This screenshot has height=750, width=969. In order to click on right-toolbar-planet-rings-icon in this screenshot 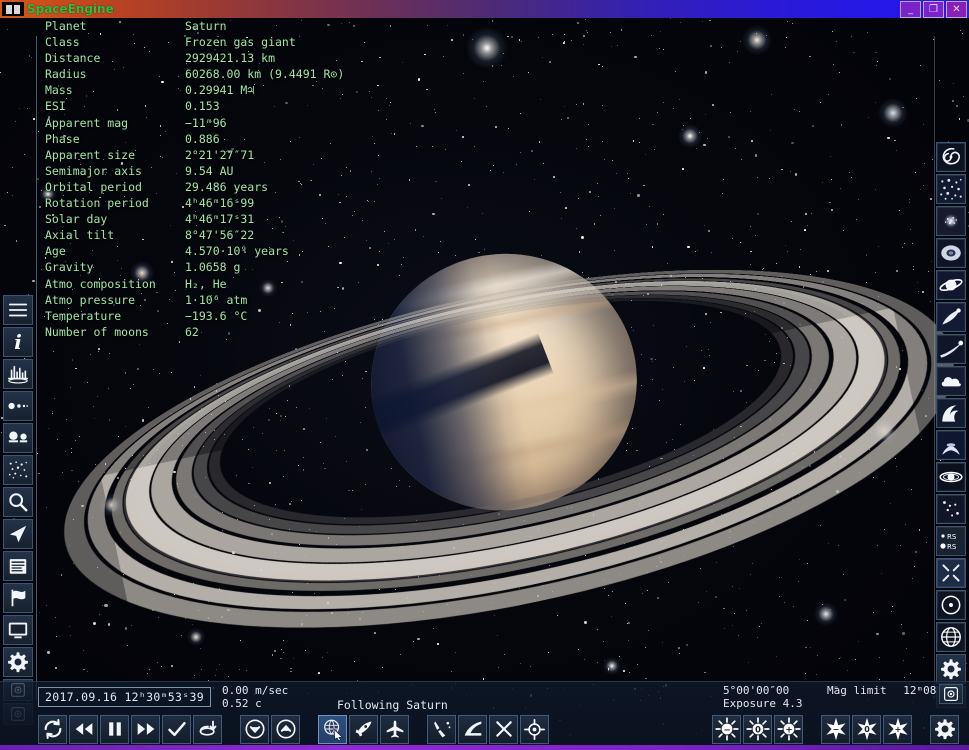, I will do `click(951, 285)`.